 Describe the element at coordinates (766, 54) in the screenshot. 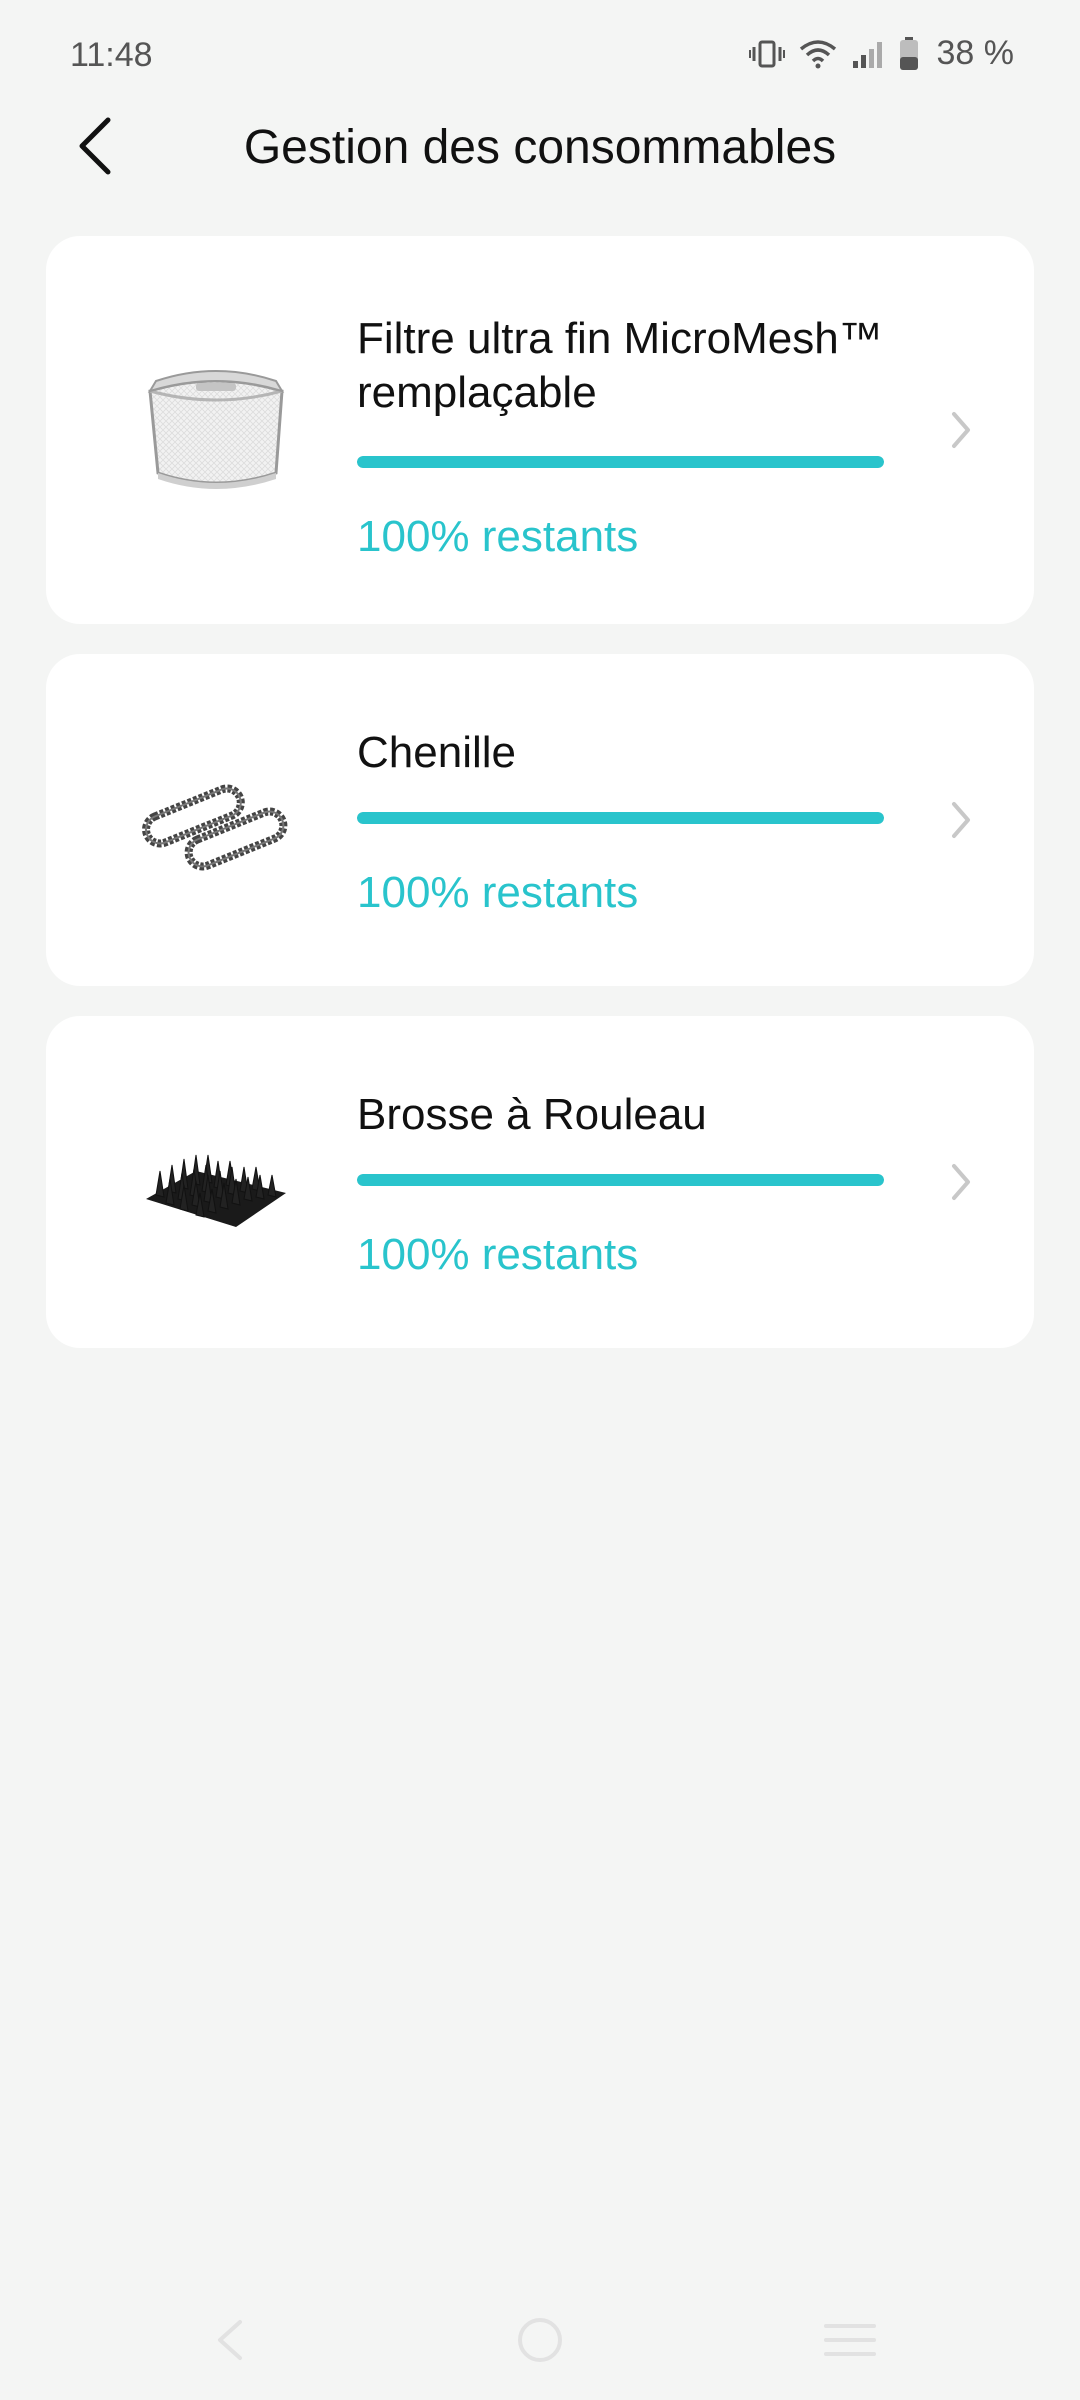

I see `vibrate-icon` at that location.